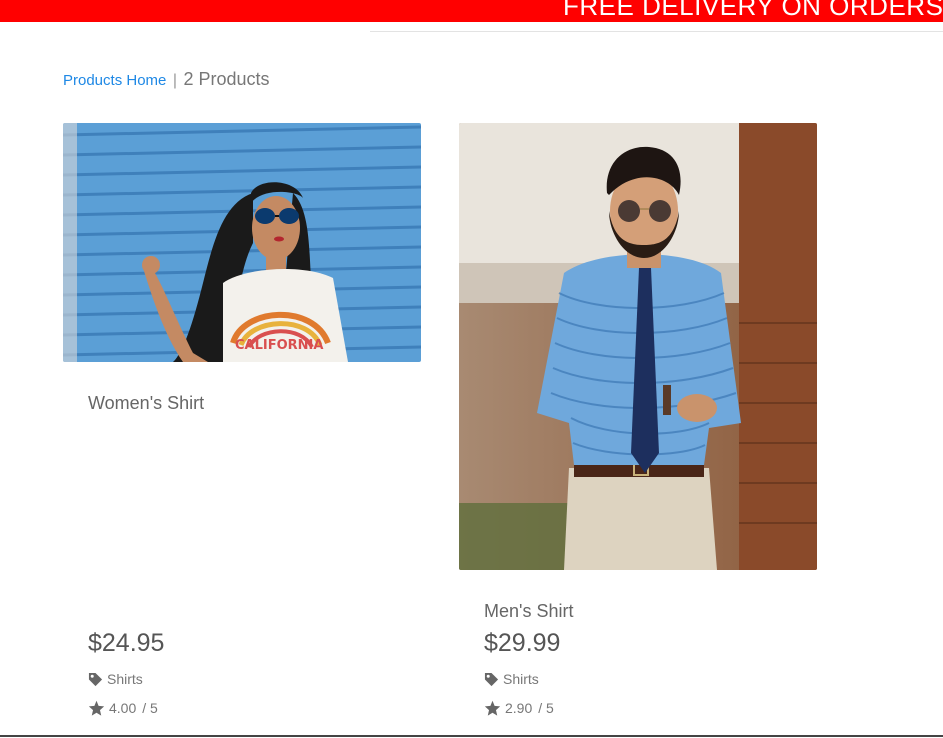  What do you see at coordinates (471, 11) in the screenshot?
I see `delivery-banner: FREE DELIVERY ON ORDERS` at bounding box center [471, 11].